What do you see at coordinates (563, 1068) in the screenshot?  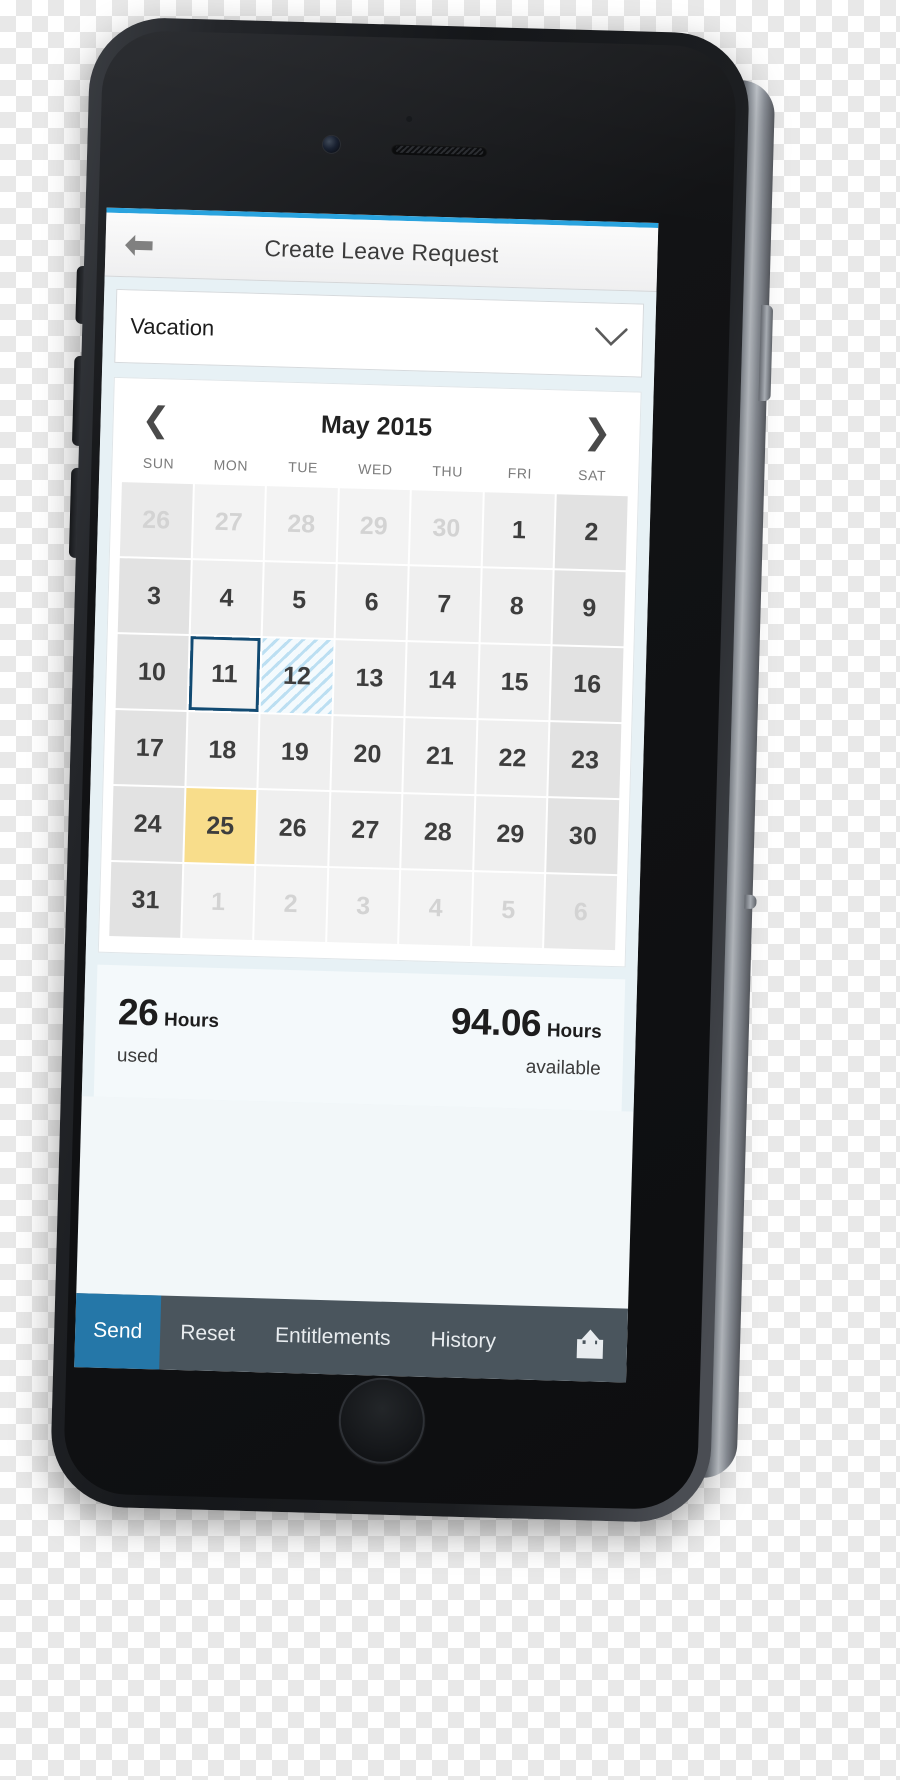 I see `hours-available-caption: available` at bounding box center [563, 1068].